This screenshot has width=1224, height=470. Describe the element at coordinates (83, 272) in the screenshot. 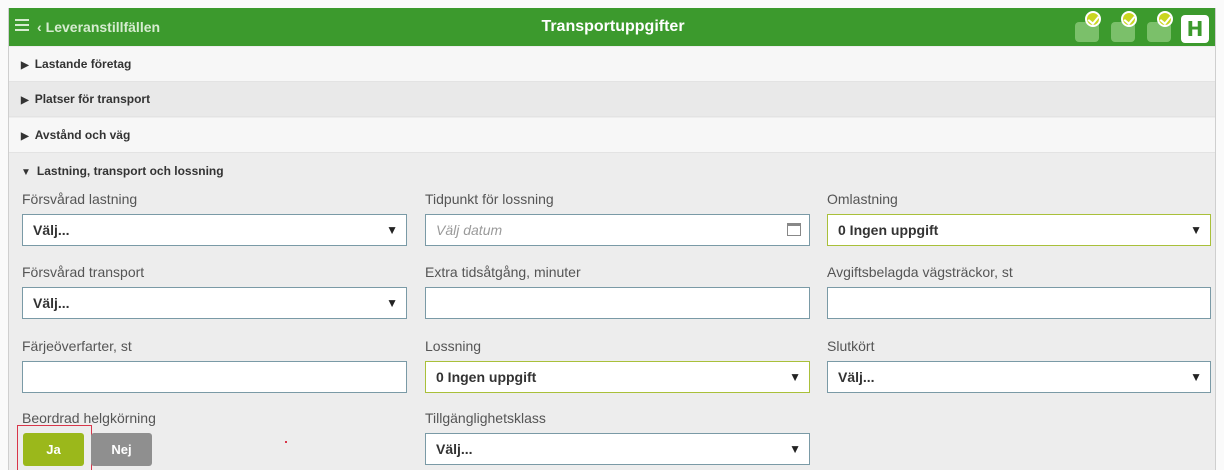

I see `forsvarad-transport-label: Försvårad transport` at that location.